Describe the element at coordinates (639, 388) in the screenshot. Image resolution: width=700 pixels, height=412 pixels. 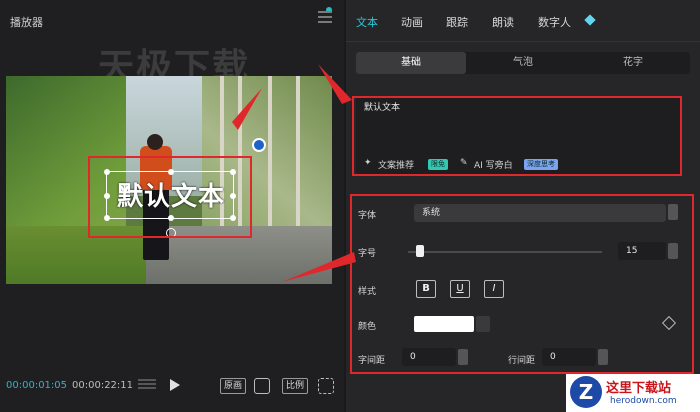
I see `logo-text: 这里下载站` at that location.